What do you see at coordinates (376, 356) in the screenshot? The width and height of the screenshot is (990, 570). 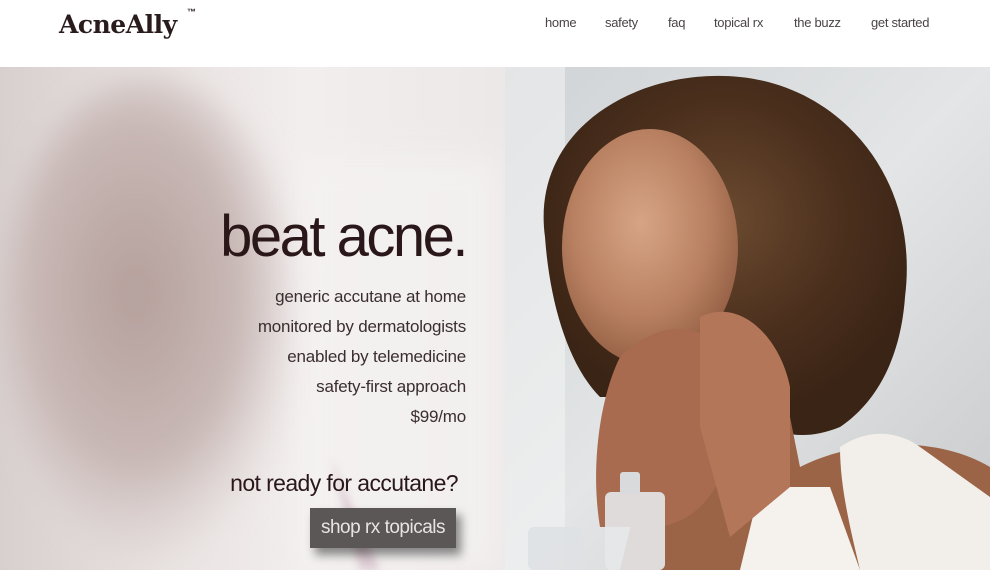 I see `feature-line: enabled by telemedicine` at bounding box center [376, 356].